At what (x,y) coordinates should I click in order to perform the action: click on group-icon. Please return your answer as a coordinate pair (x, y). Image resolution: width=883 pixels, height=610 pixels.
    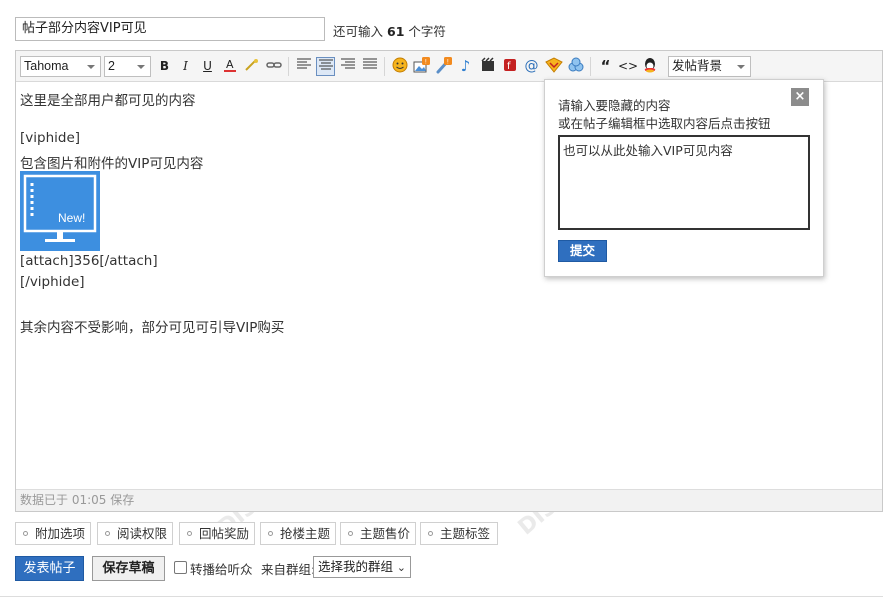
    Looking at the image, I should click on (575, 66).